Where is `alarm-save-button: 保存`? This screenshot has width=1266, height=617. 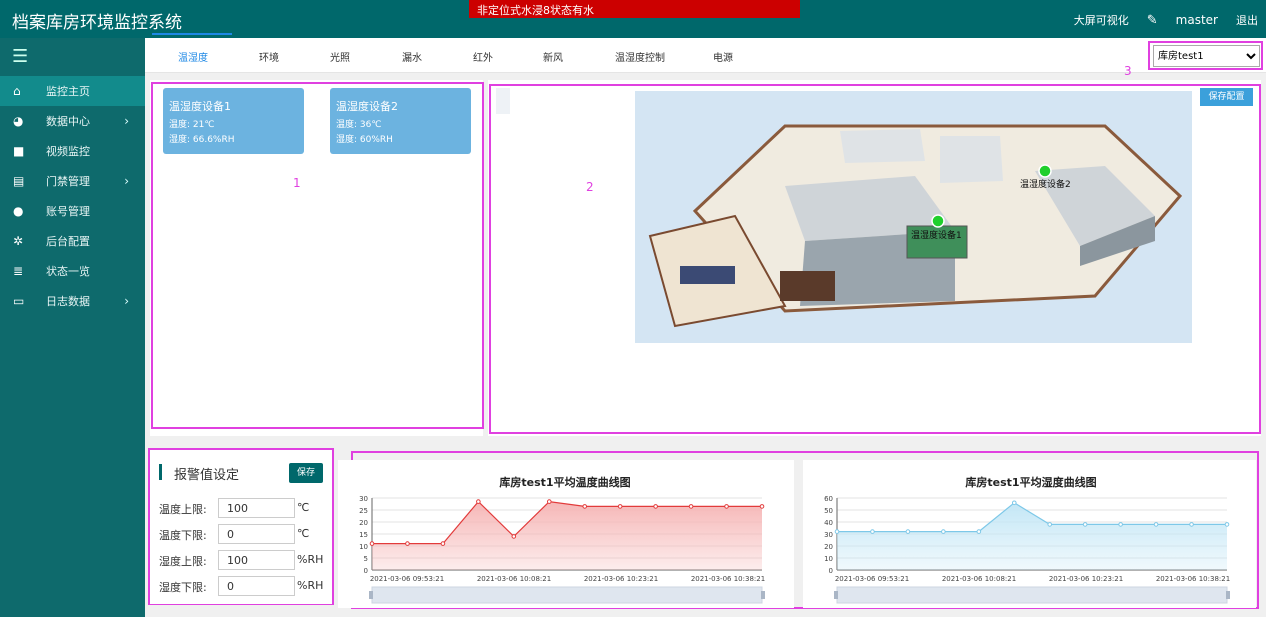 alarm-save-button: 保存 is located at coordinates (306, 473).